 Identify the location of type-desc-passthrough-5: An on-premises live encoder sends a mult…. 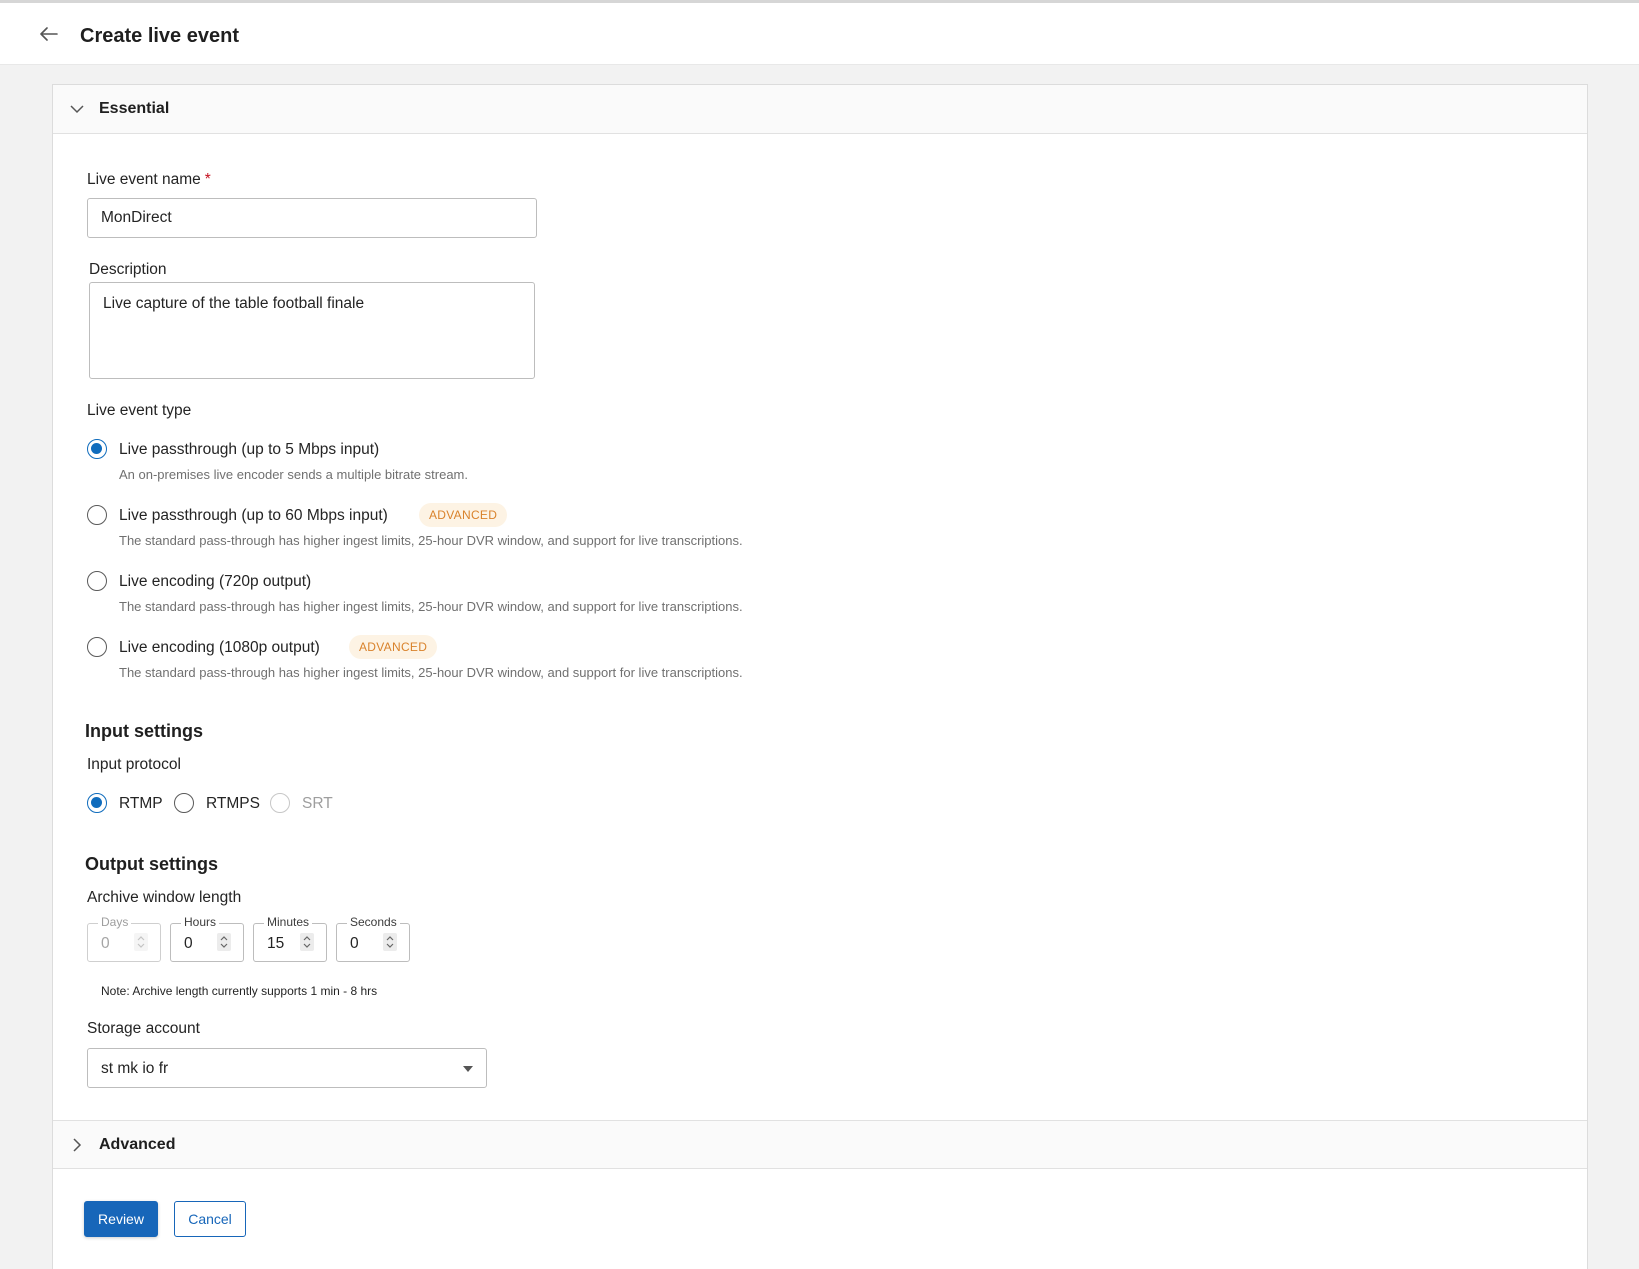
(293, 474).